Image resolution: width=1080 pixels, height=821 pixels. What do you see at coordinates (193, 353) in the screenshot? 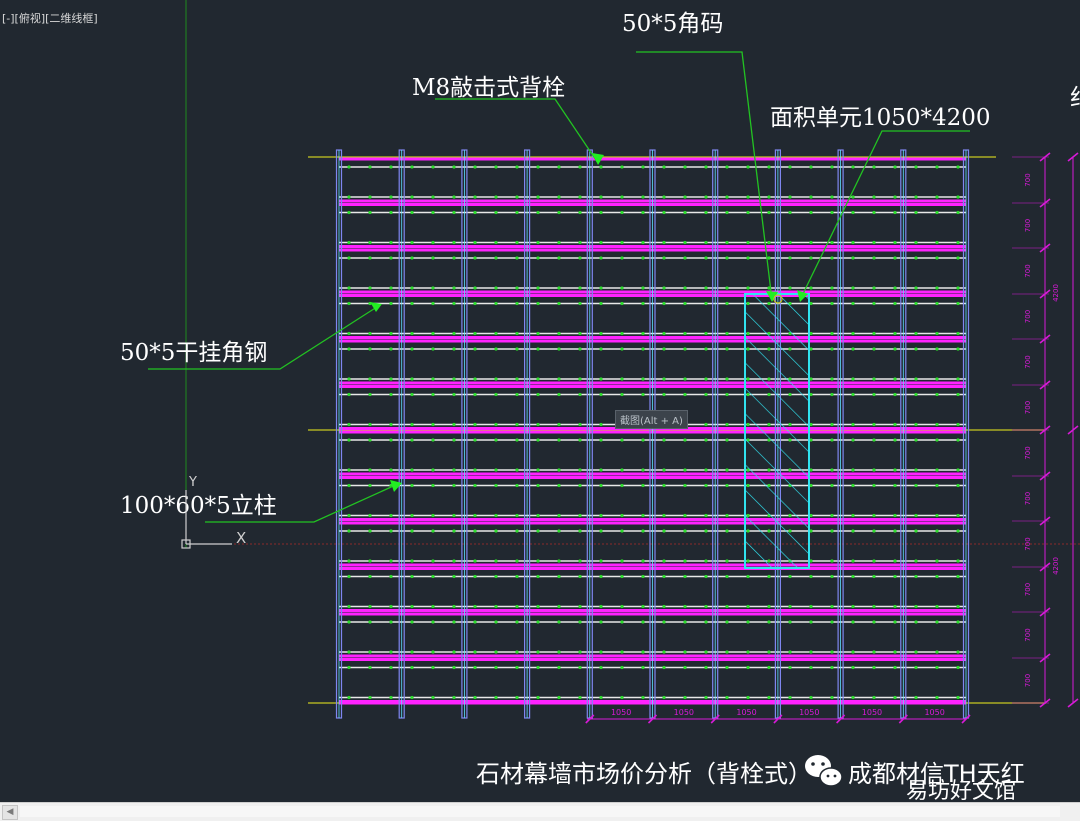
I see `annotation-angle-steel: 50*5干挂角钢` at bounding box center [193, 353].